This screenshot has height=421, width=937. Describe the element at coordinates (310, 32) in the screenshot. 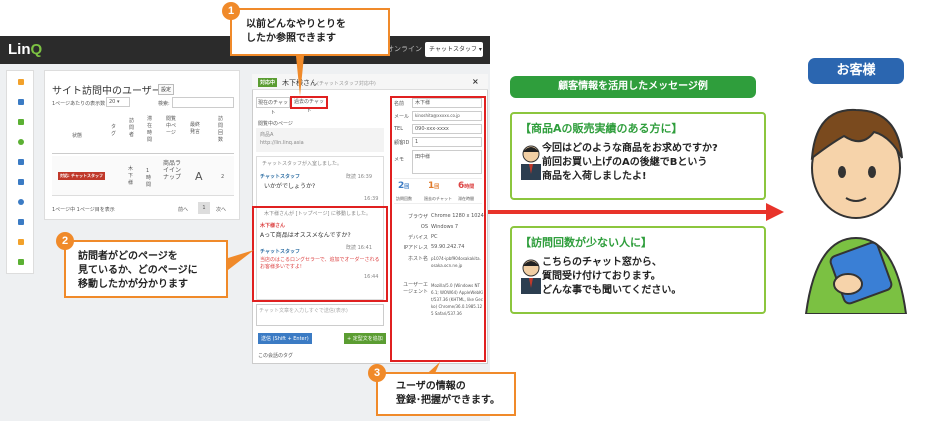

I see `callout-1: 以前どんなやりとりを したか参照できます` at that location.